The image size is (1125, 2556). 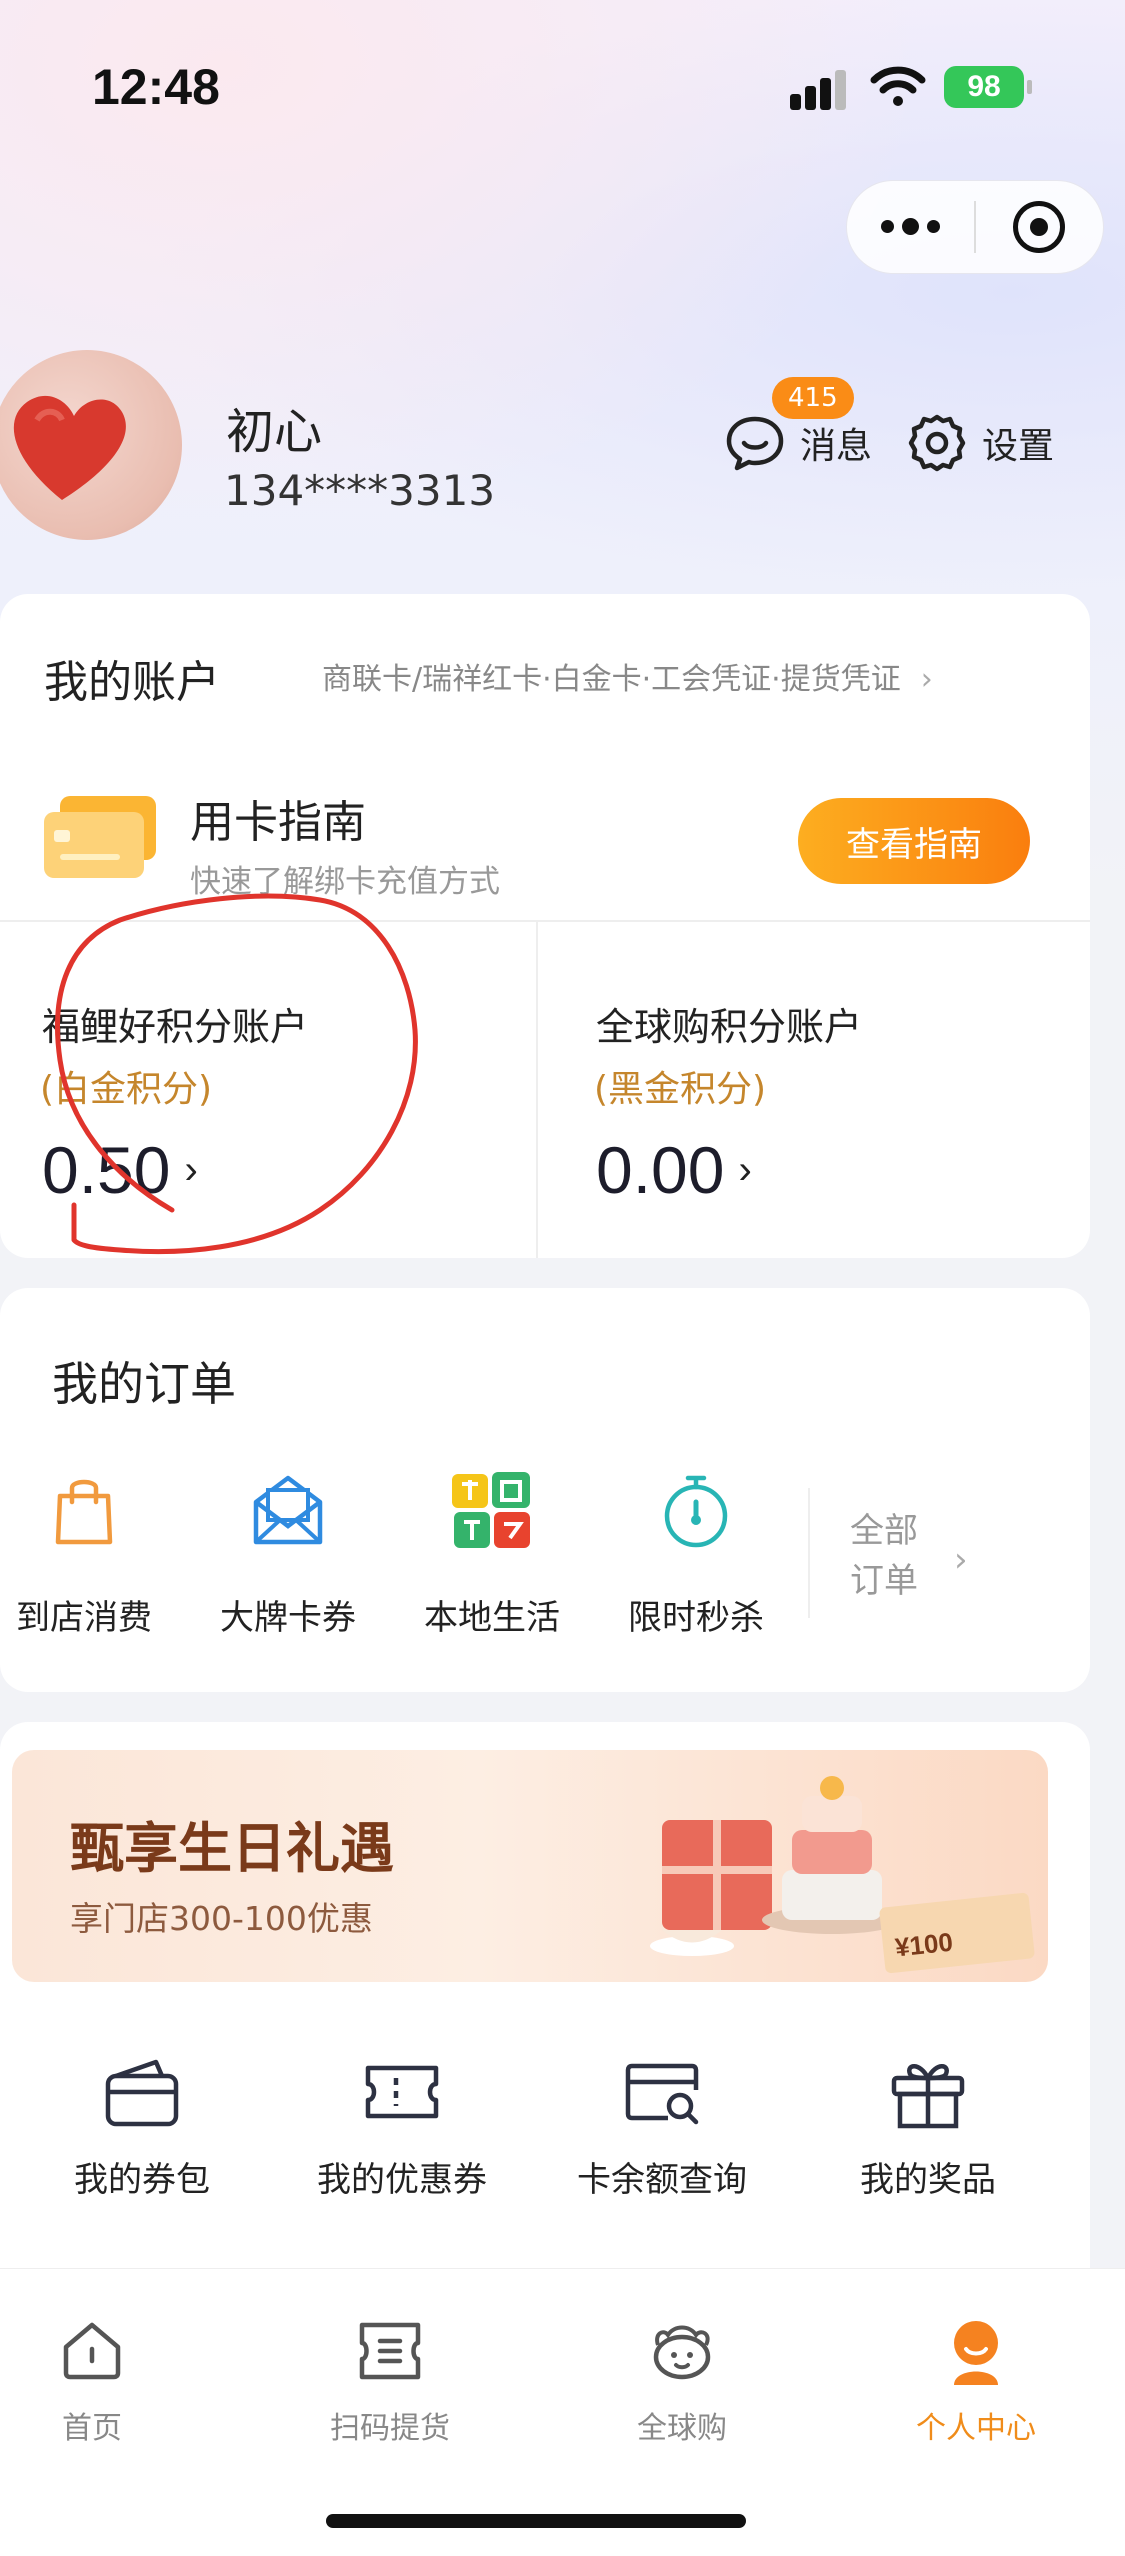 I want to click on nickname: 初心, so click(x=274, y=432).